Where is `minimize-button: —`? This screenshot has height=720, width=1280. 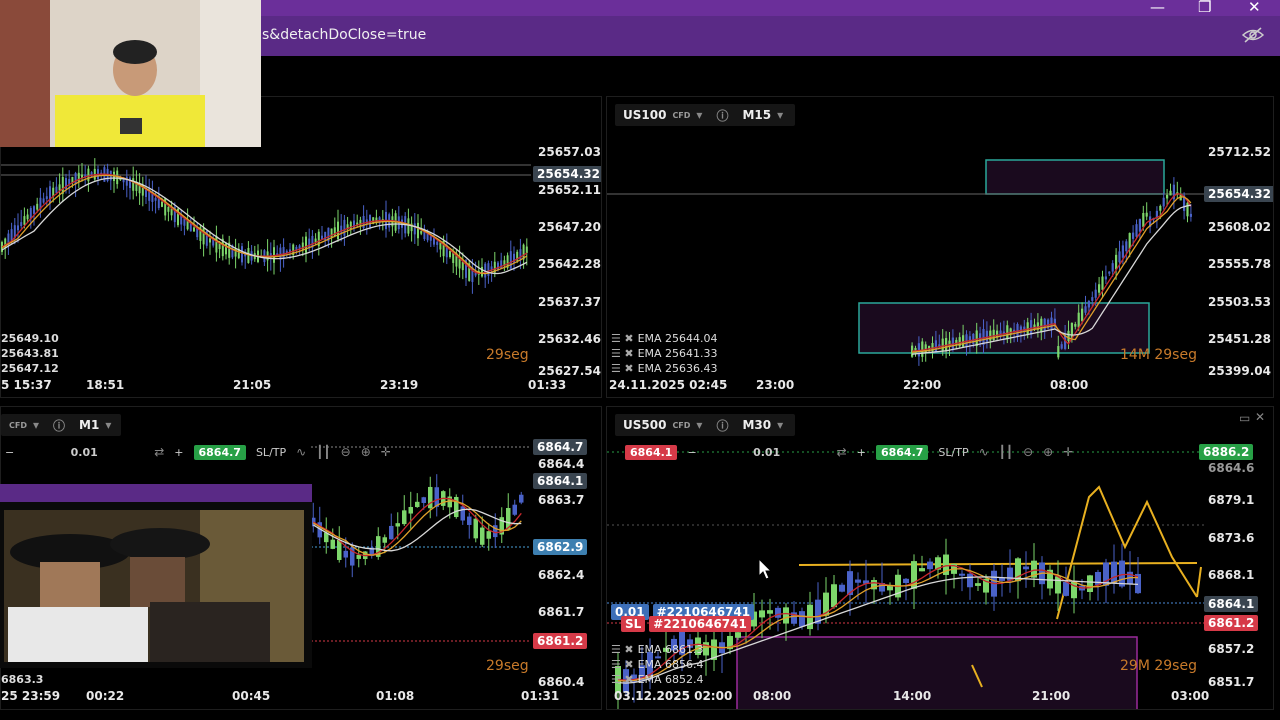
minimize-button: — is located at coordinates (1157, 8).